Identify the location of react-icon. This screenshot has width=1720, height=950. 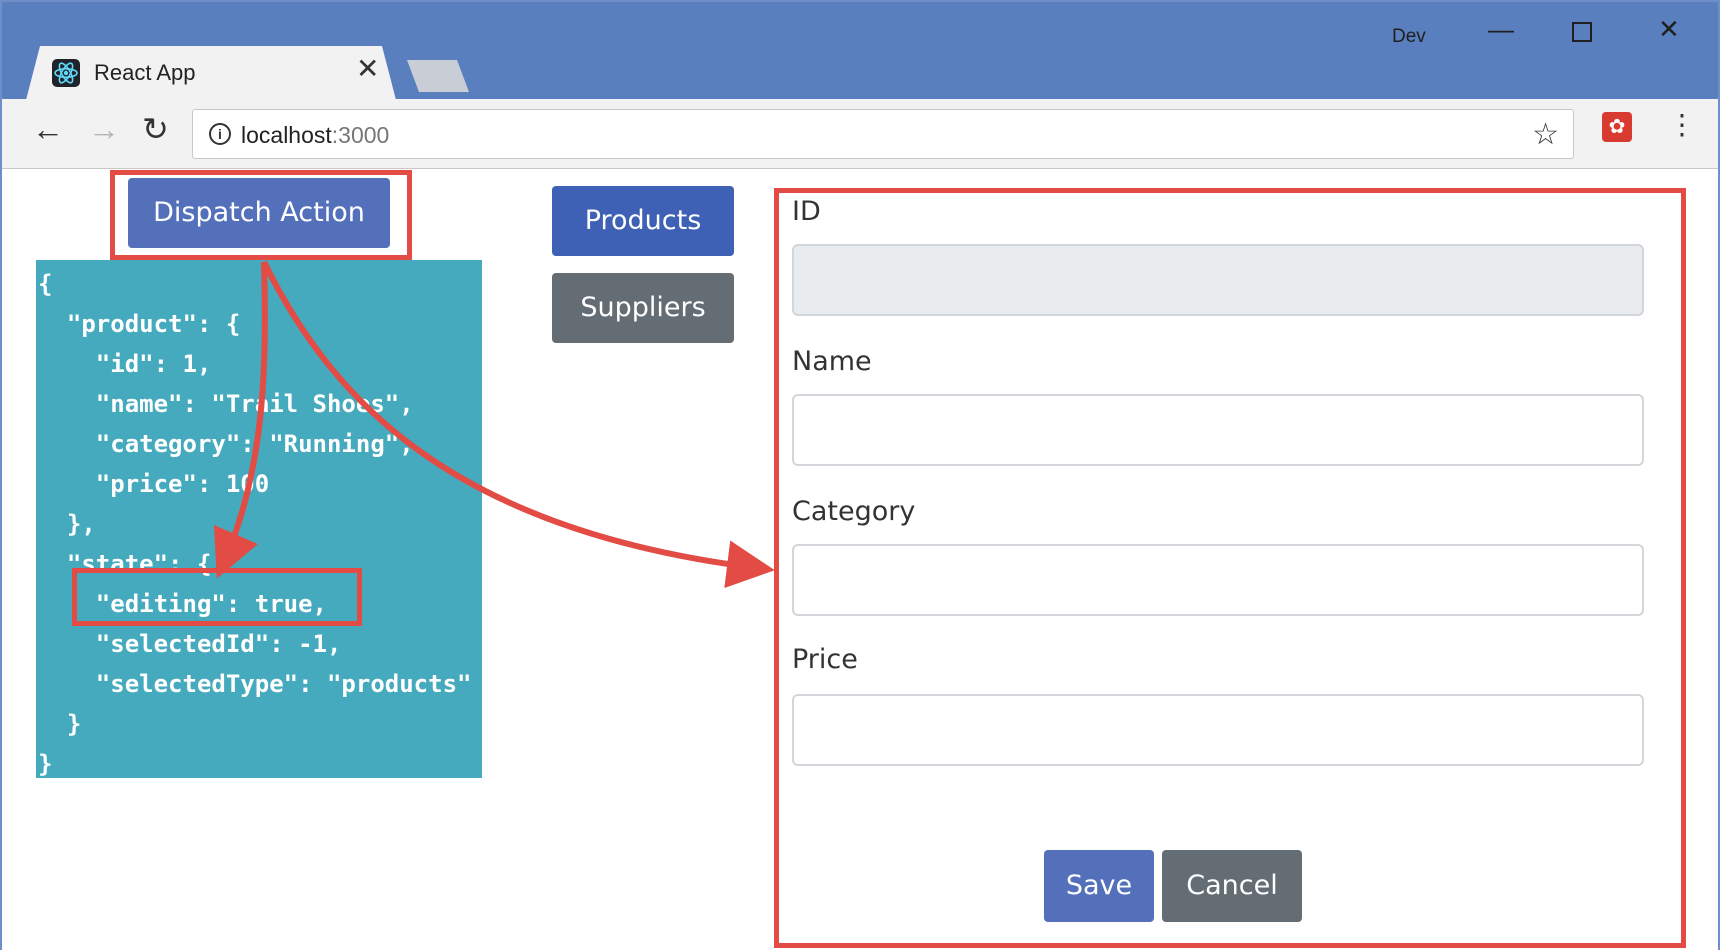
(66, 73).